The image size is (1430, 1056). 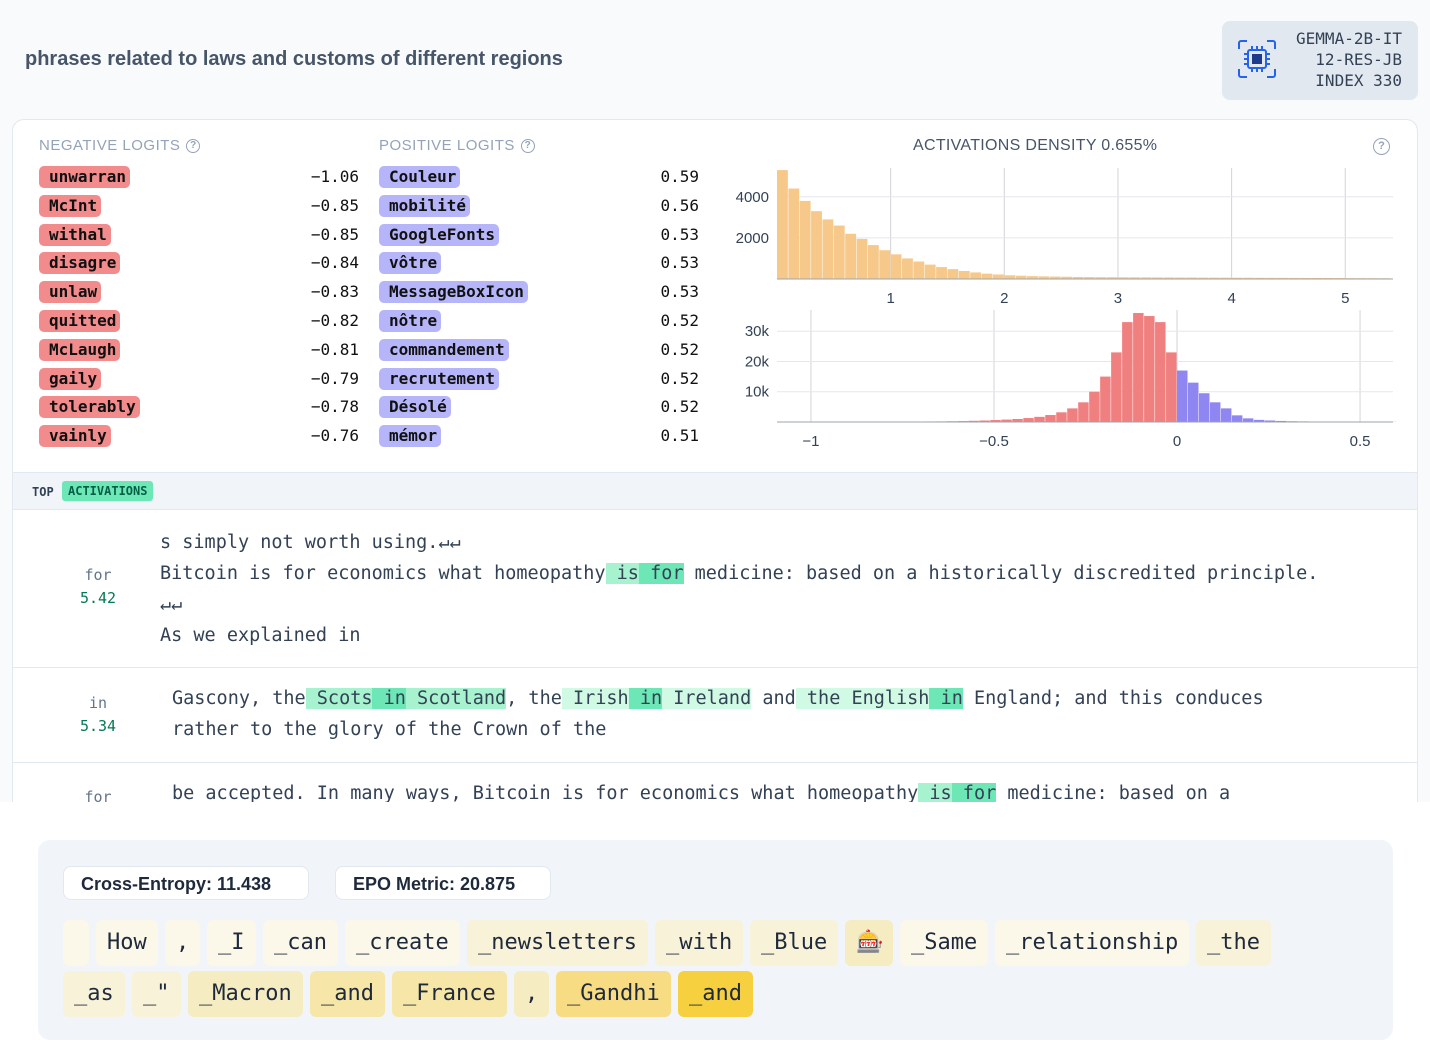 I want to click on logit-token: Couleur, so click(x=420, y=177).